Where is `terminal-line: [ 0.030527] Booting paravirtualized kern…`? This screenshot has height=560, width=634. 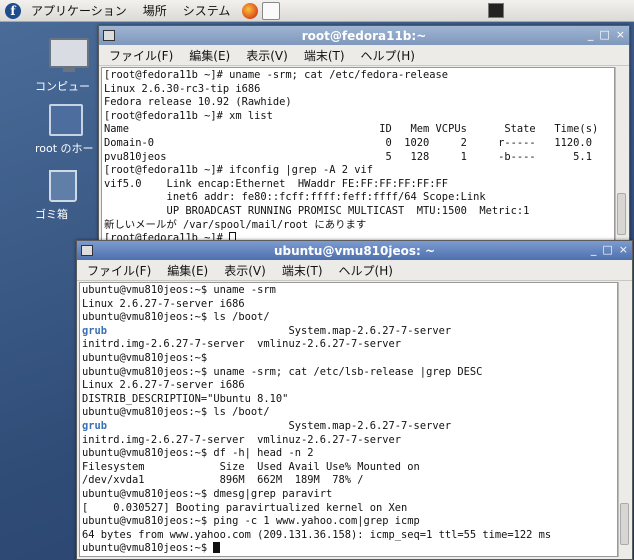 terminal-line: [ 0.030527] Booting paravirtualized kern… is located at coordinates (245, 507).